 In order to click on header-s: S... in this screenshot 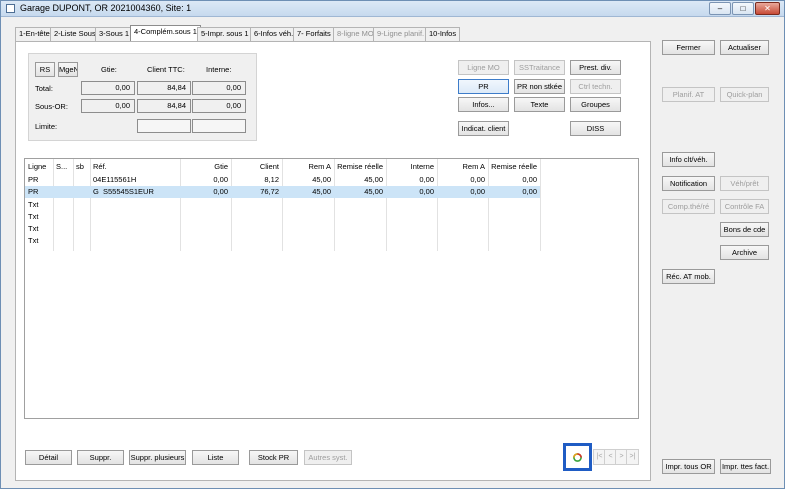, I will do `click(63, 167)`.